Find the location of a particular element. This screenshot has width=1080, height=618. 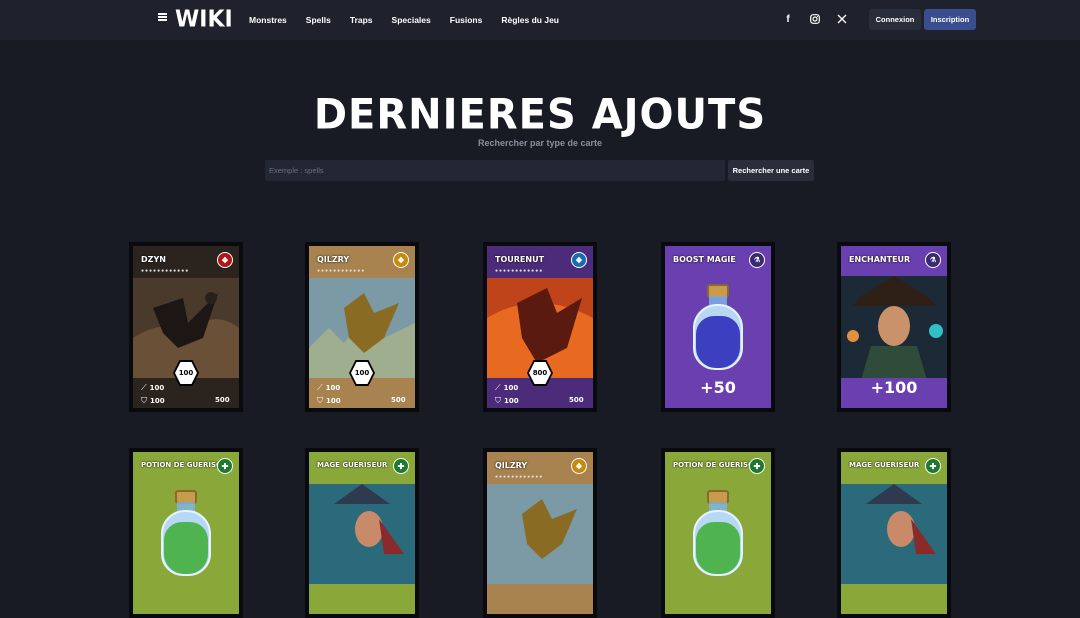

login-button: Connexion is located at coordinates (895, 19).